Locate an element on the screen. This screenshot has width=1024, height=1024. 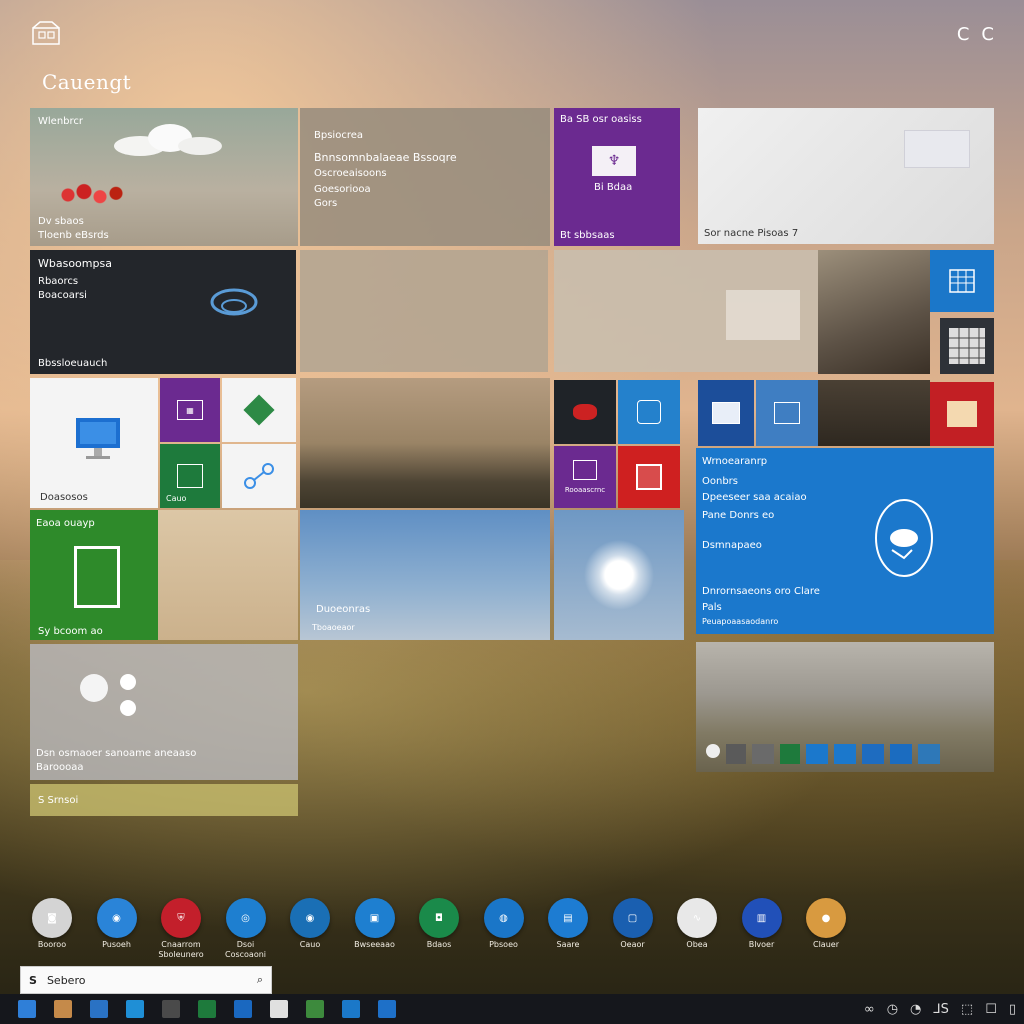
pc-tile: Doasosos is located at coordinates (94, 443).